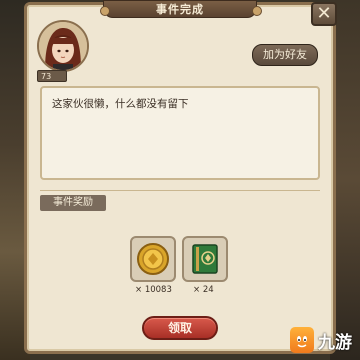  Describe the element at coordinates (285, 55) in the screenshot. I see `add-friend-button: 加为好友` at that location.